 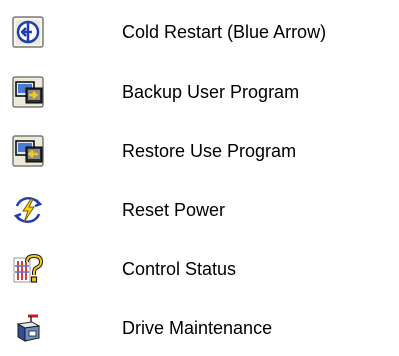 What do you see at coordinates (28, 151) in the screenshot?
I see `restore-user-program-icon` at bounding box center [28, 151].